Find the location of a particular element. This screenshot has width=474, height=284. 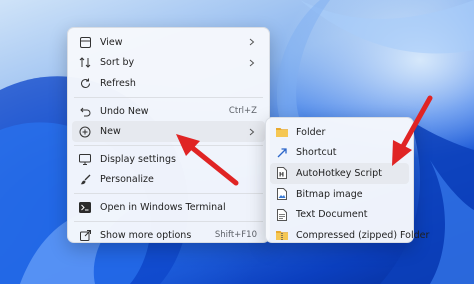

submenu-item-label: Compressed (zipped) Folder is located at coordinates (363, 235).